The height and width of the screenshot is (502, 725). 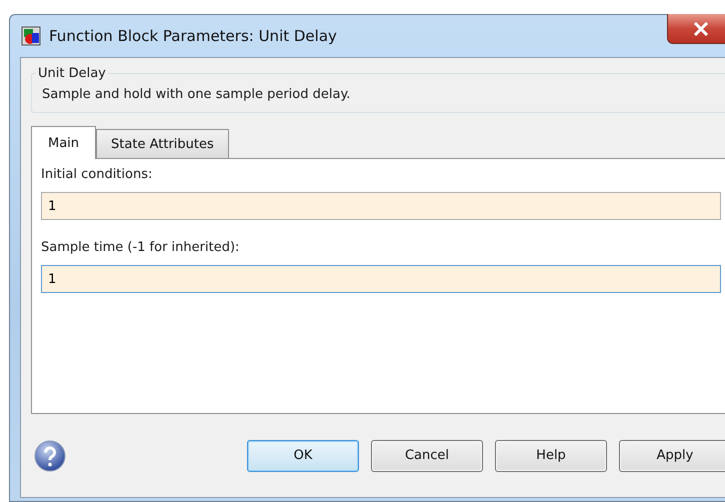 What do you see at coordinates (72, 73) in the screenshot?
I see `group-title: Unit Delay` at bounding box center [72, 73].